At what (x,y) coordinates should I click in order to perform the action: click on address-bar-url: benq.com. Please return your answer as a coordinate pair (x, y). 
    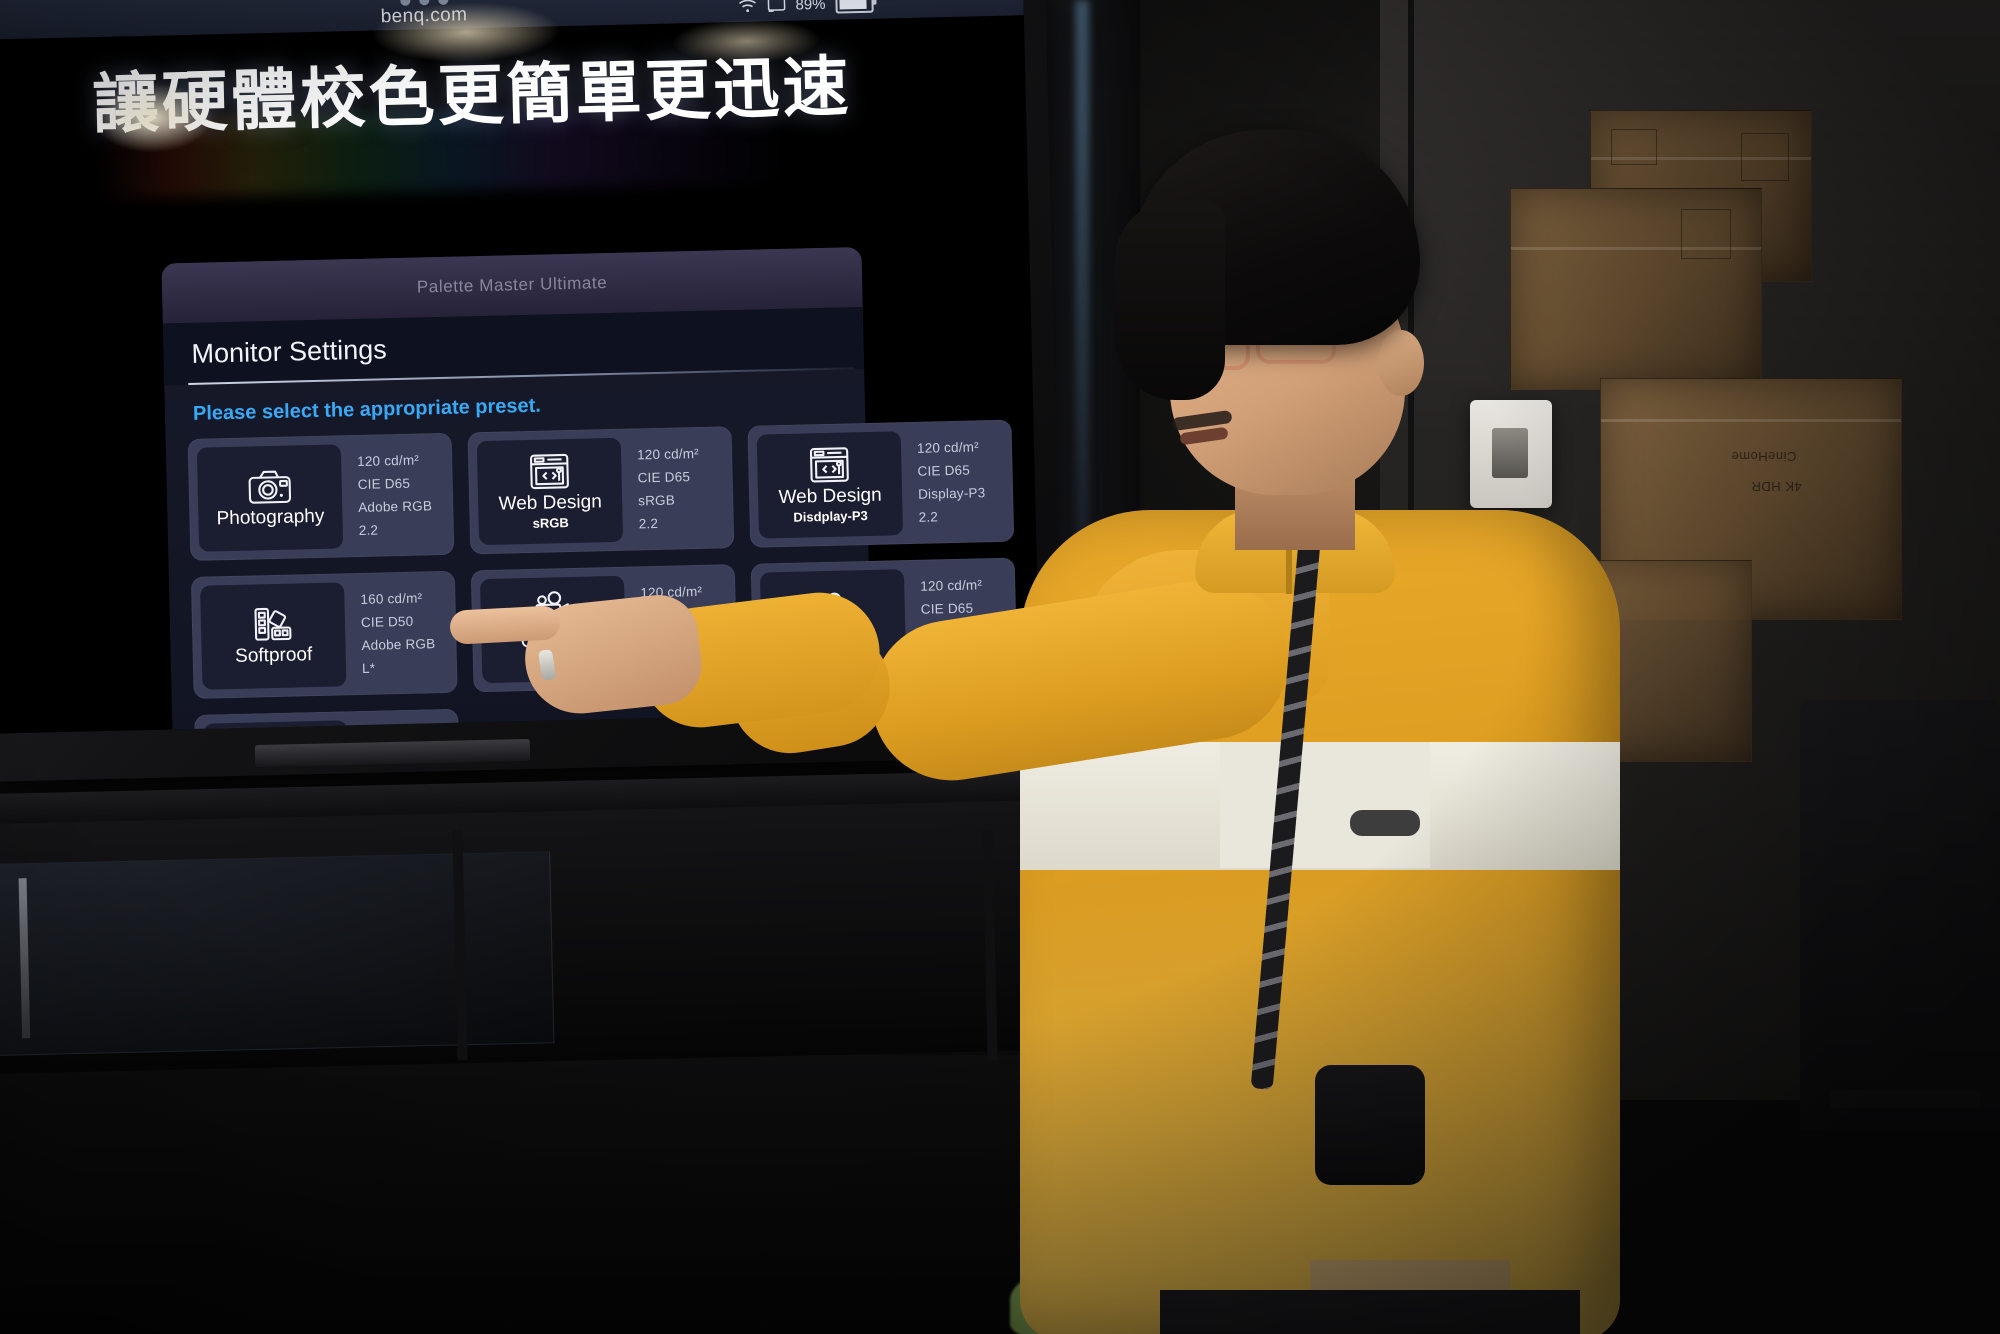
    Looking at the image, I should click on (423, 16).